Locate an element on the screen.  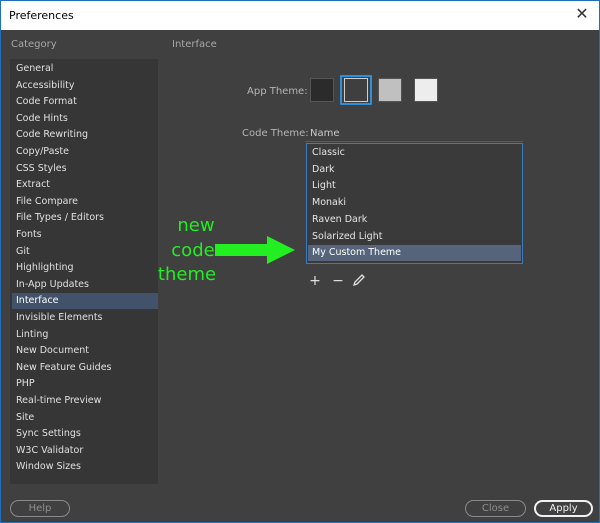
title-bar: Preferences ✕ is located at coordinates (300, 15).